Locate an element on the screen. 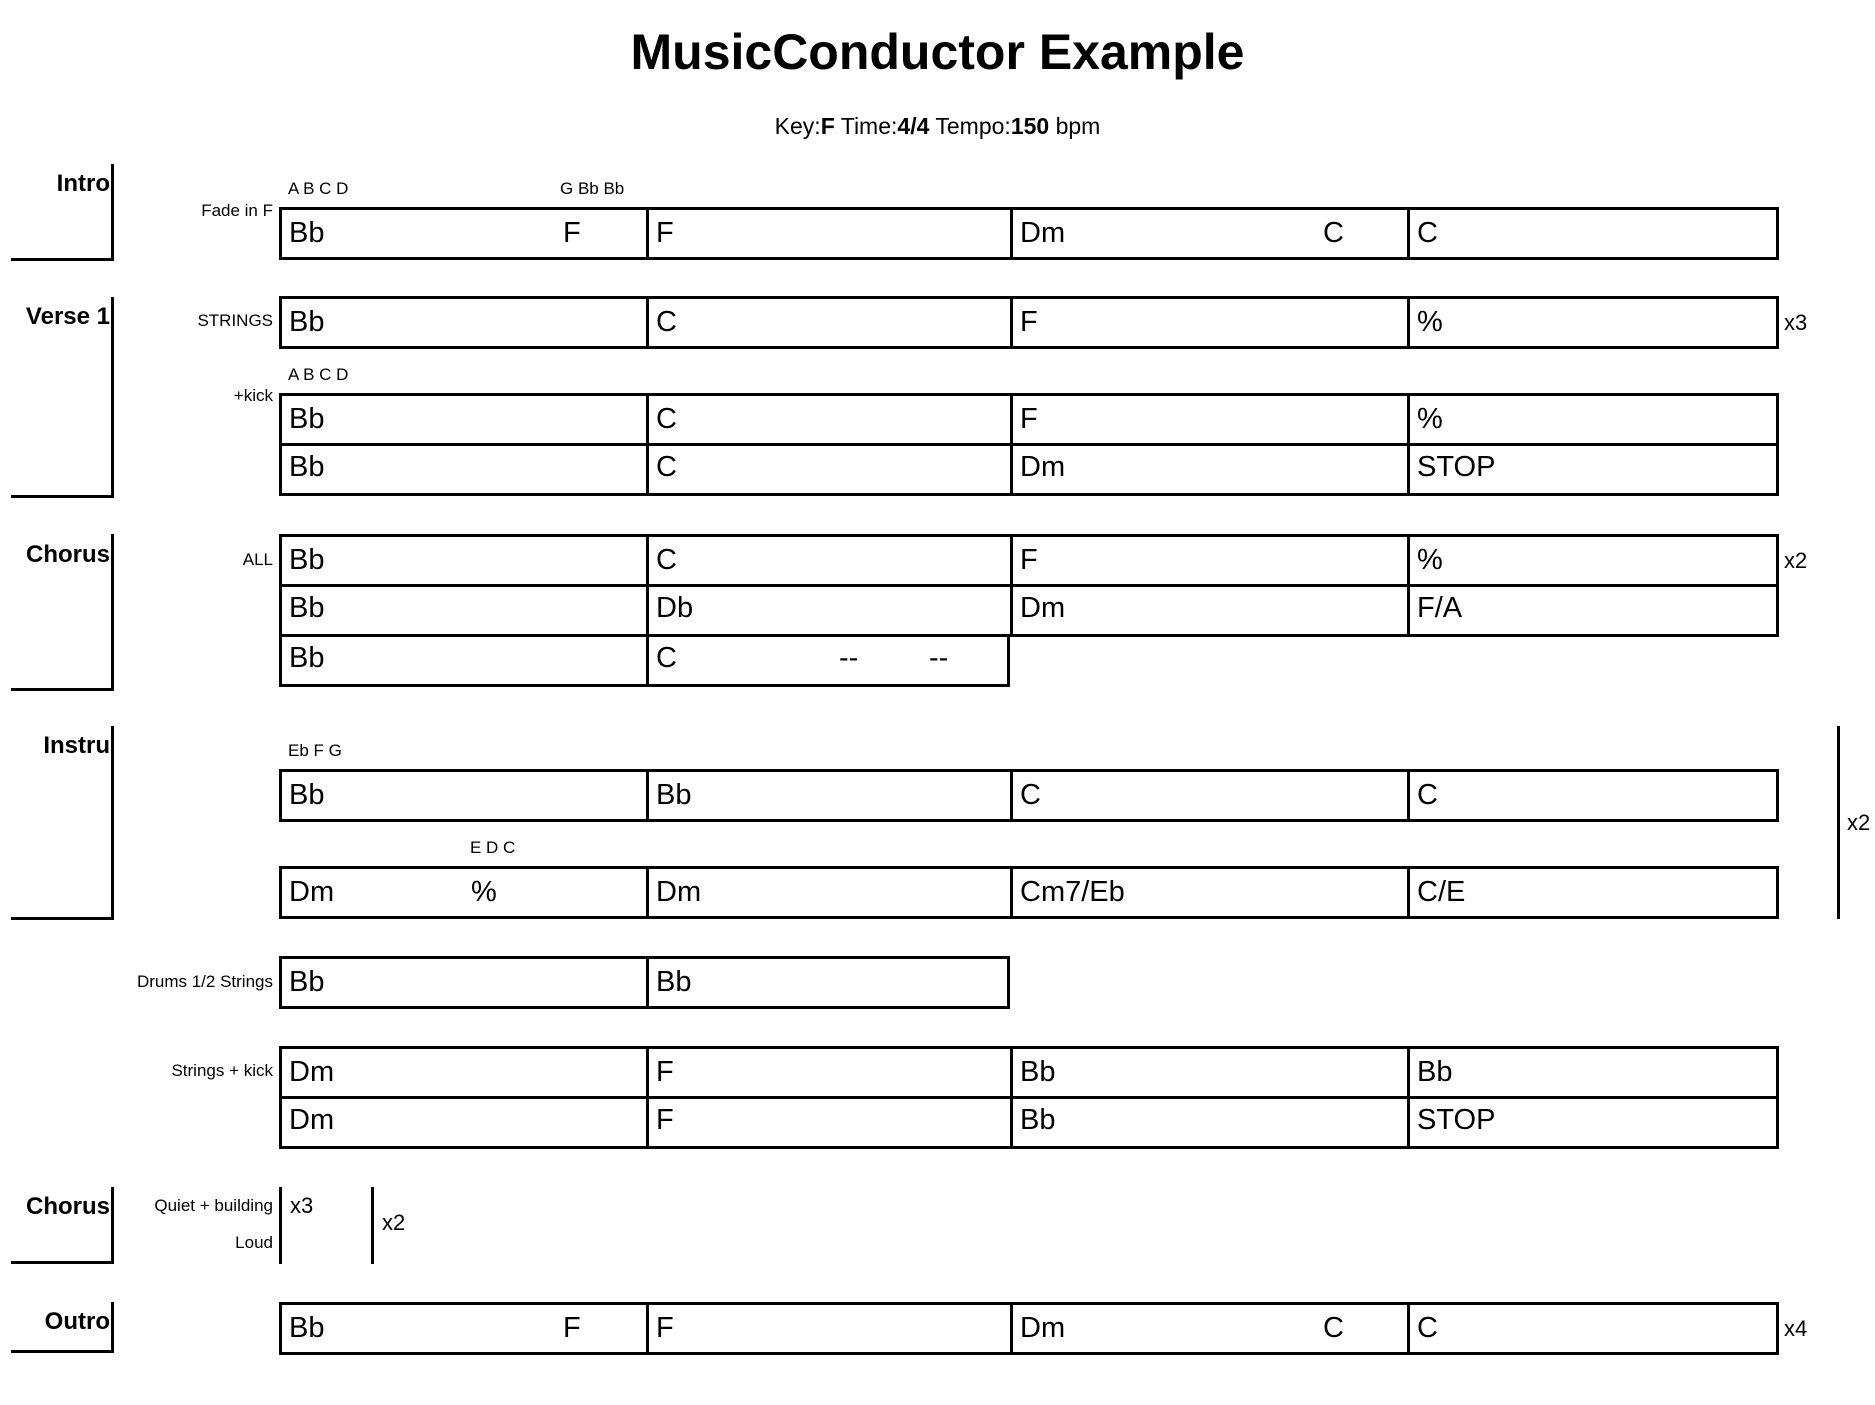 This screenshot has width=1875, height=1405. chord-row-drums: Bb Bb is located at coordinates (644, 982).